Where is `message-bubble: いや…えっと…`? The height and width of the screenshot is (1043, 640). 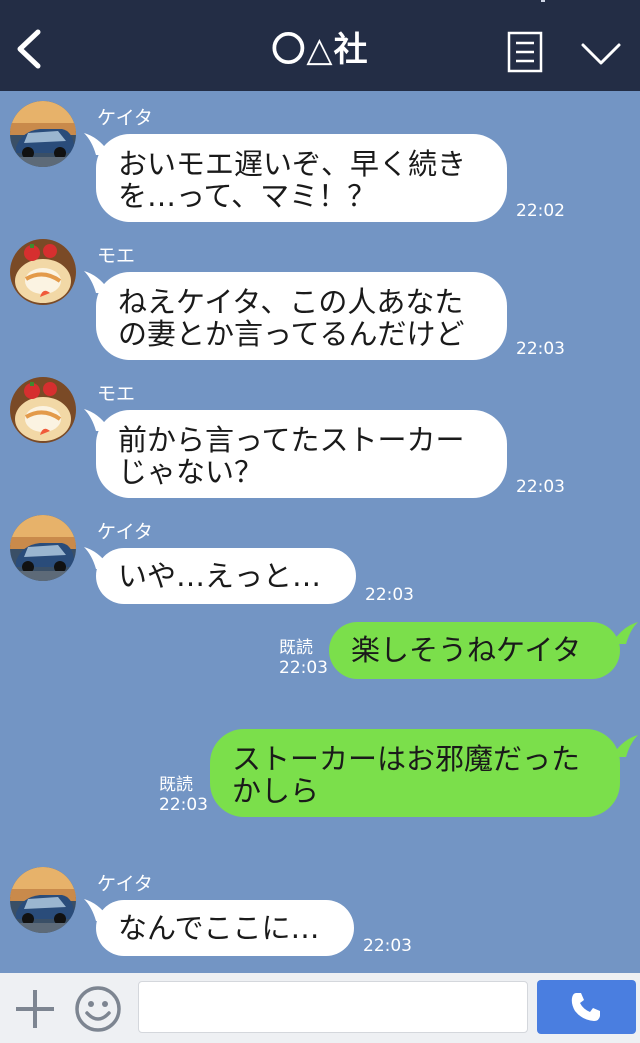
message-bubble: いや…えっと… is located at coordinates (226, 576).